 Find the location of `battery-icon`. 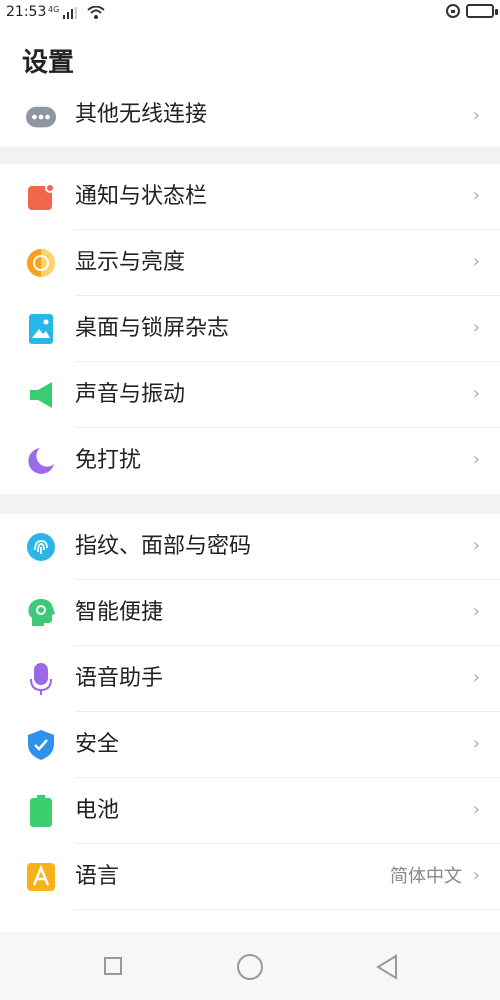

battery-icon is located at coordinates (41, 811).